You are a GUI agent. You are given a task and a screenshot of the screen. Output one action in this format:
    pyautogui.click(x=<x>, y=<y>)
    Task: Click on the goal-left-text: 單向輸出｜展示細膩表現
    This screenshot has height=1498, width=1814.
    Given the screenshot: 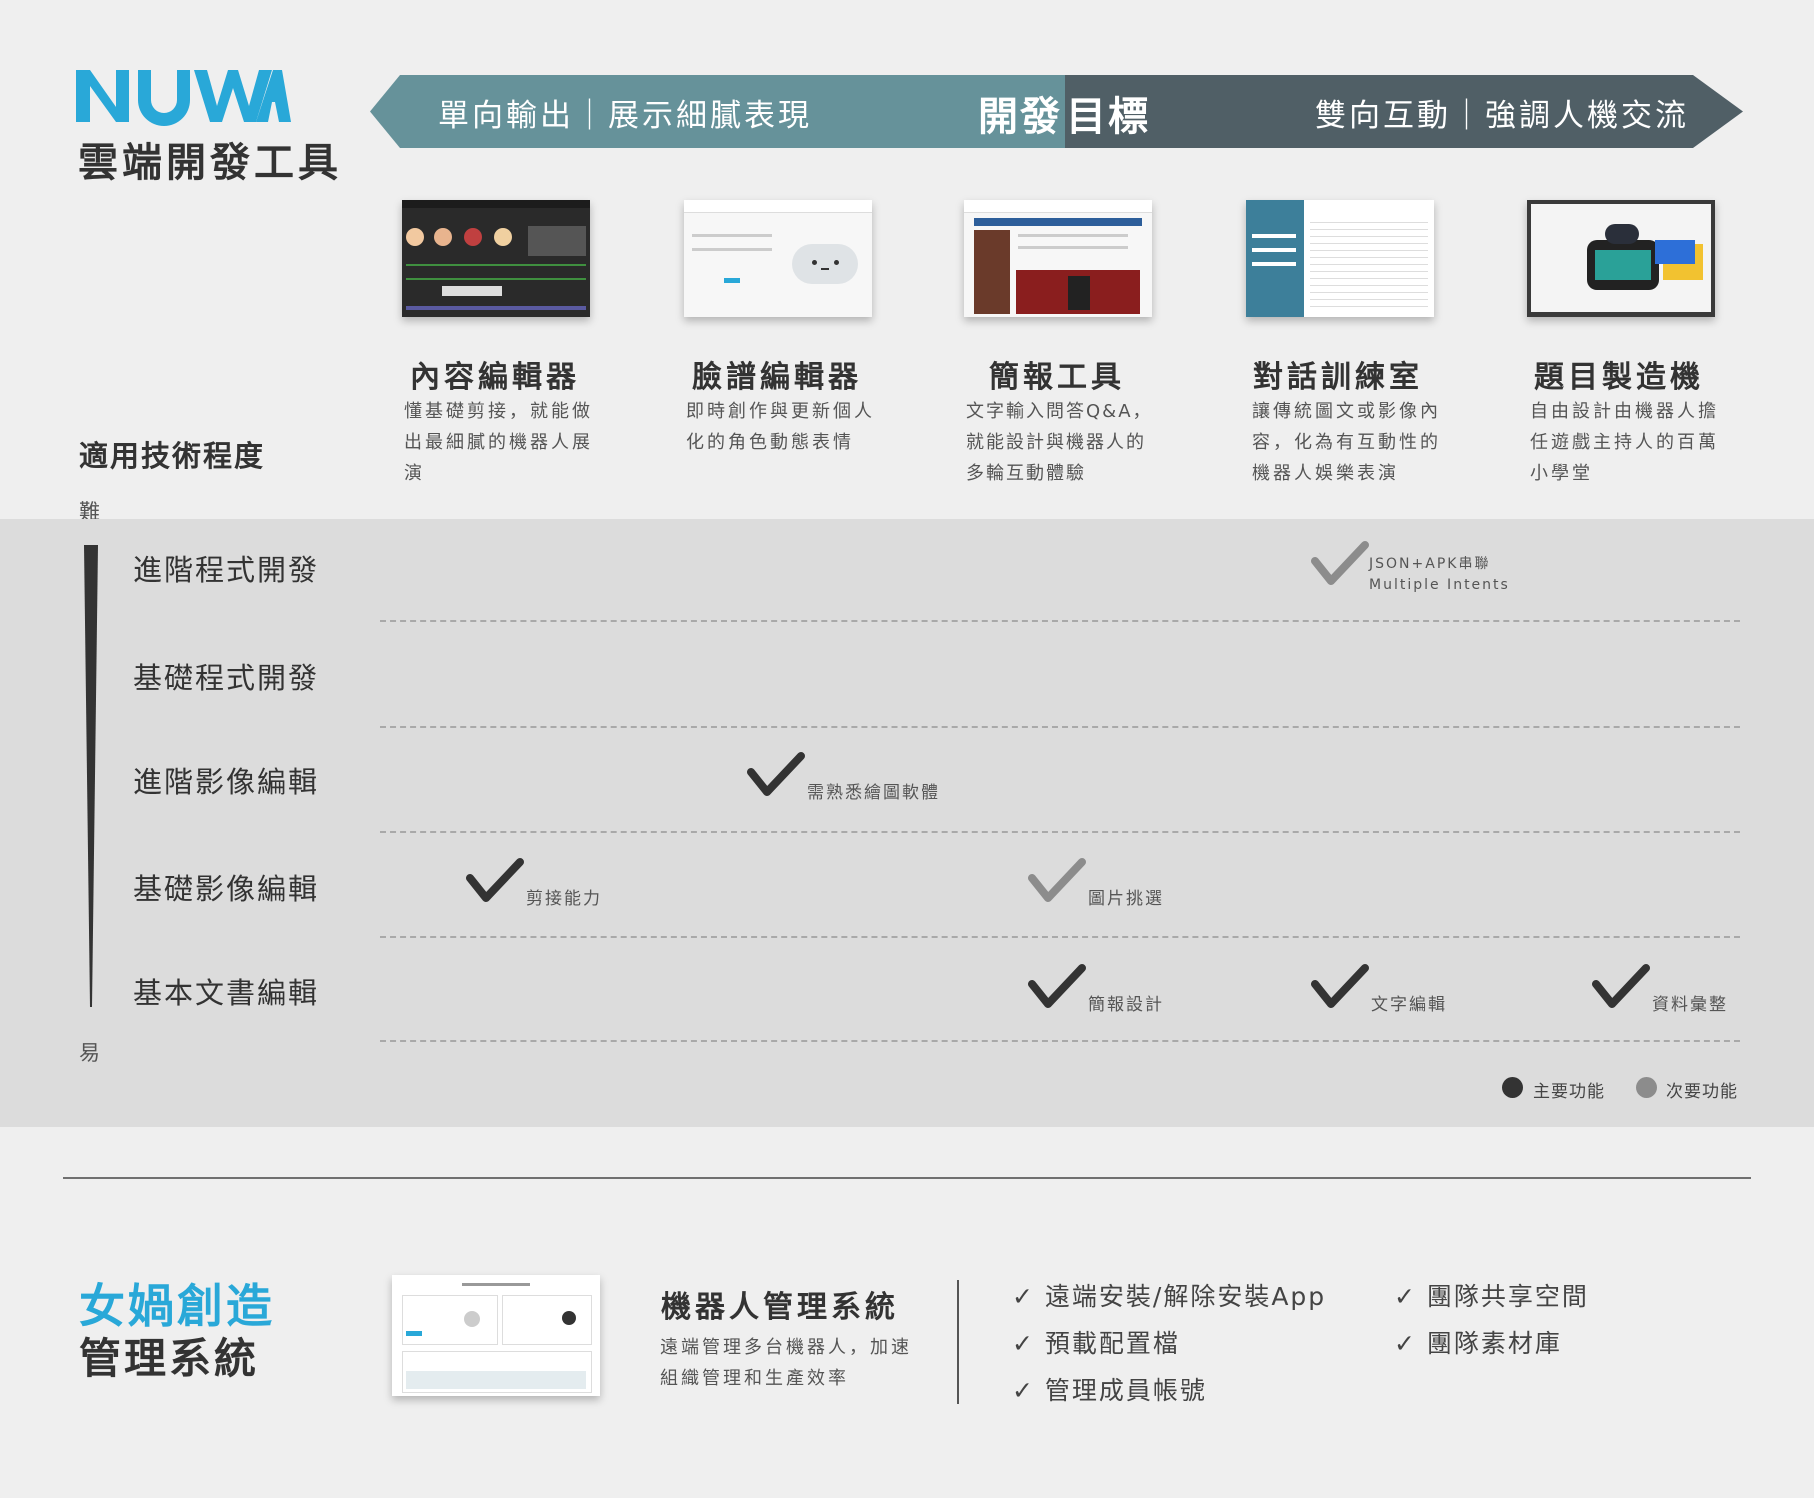 What is the action you would take?
    pyautogui.click(x=625, y=116)
    